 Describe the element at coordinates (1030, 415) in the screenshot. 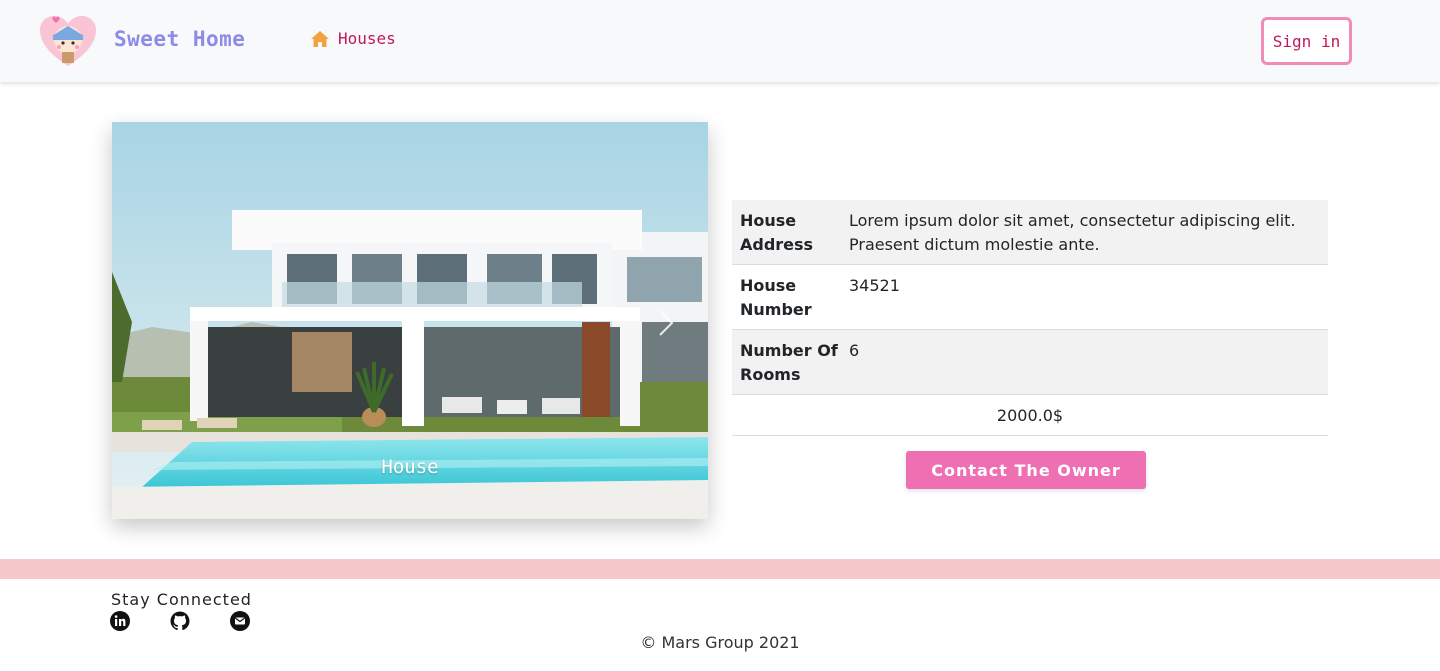

I see `price-value: 2000.0$` at that location.